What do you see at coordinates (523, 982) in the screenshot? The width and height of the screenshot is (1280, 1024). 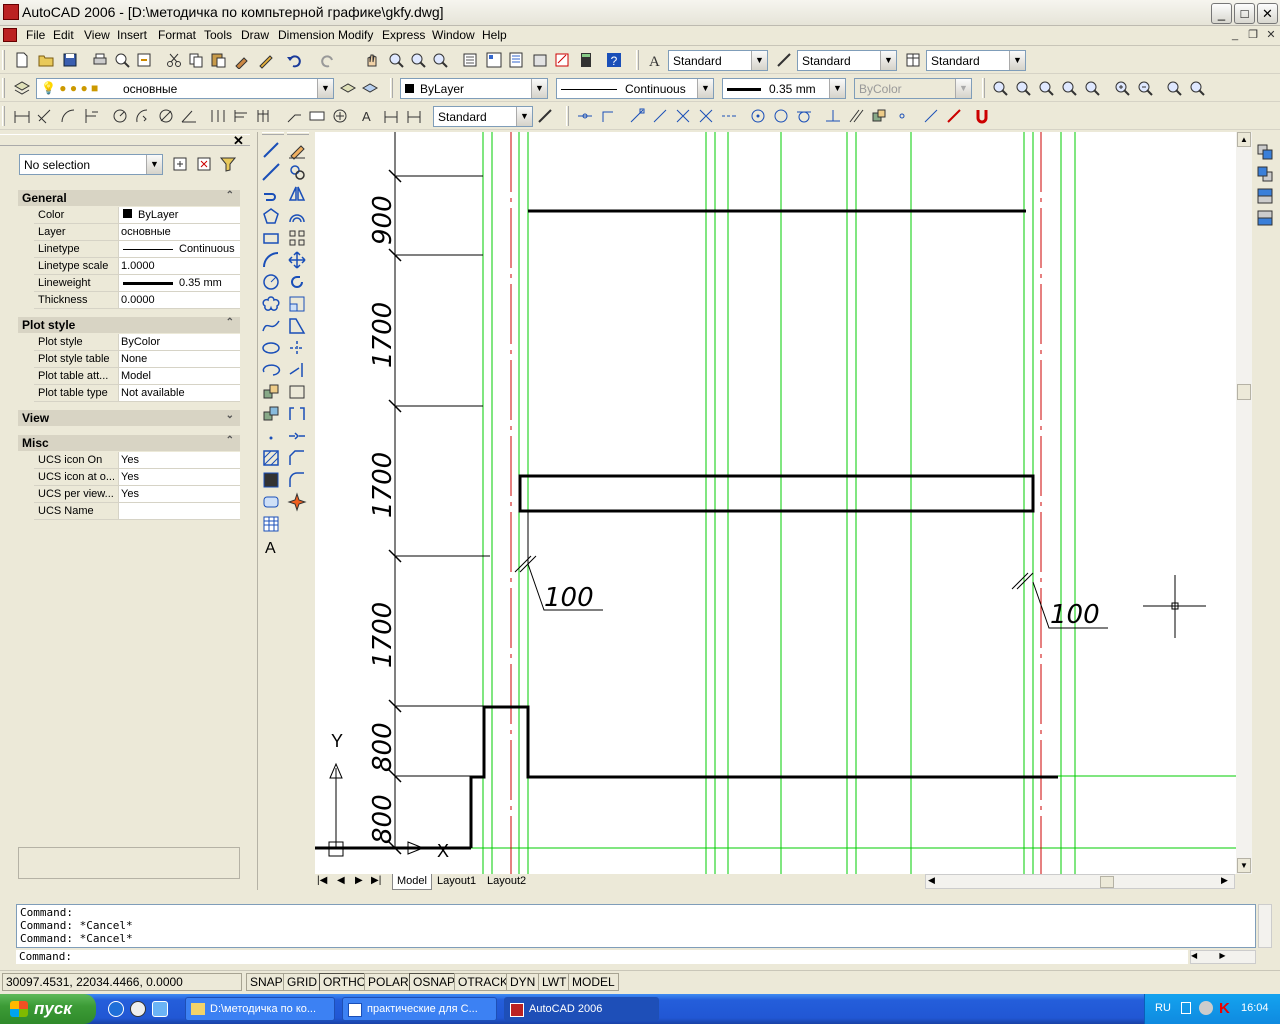 I see `dyn-toggle: DYN` at bounding box center [523, 982].